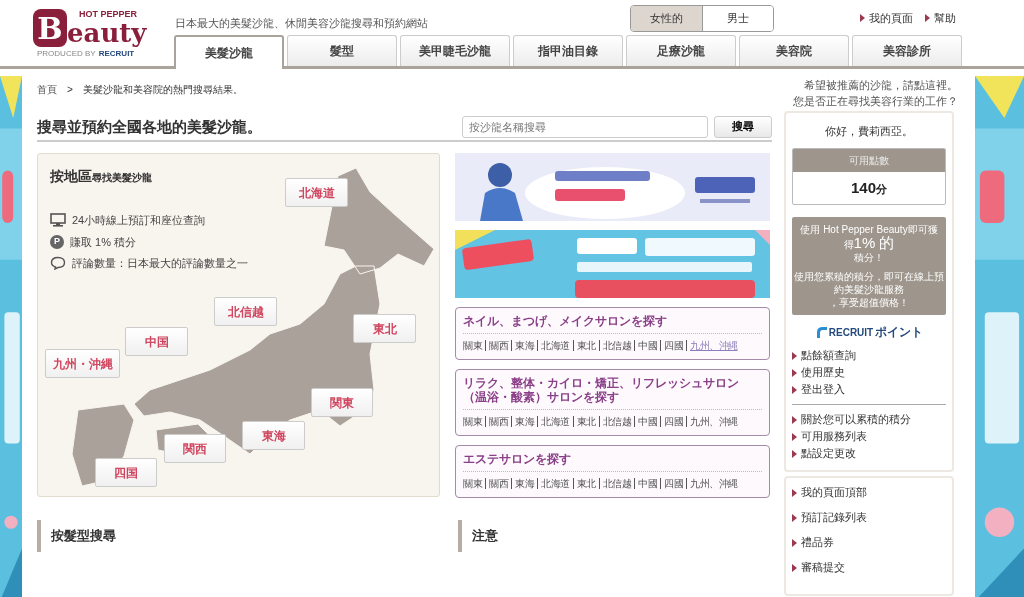  Describe the element at coordinates (229, 52) in the screenshot. I see `nav-tab: 美髮沙龍` at that location.